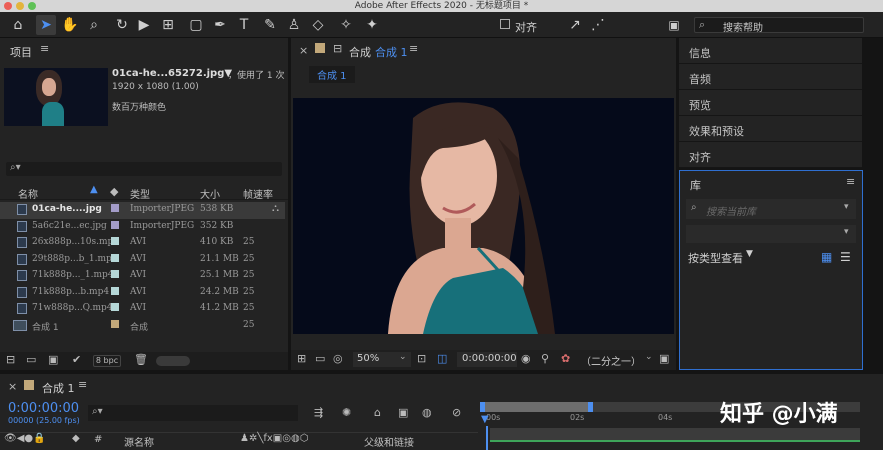 The width and height of the screenshot is (883, 450). Describe the element at coordinates (173, 361) in the screenshot. I see `project-scrollbar` at that location.